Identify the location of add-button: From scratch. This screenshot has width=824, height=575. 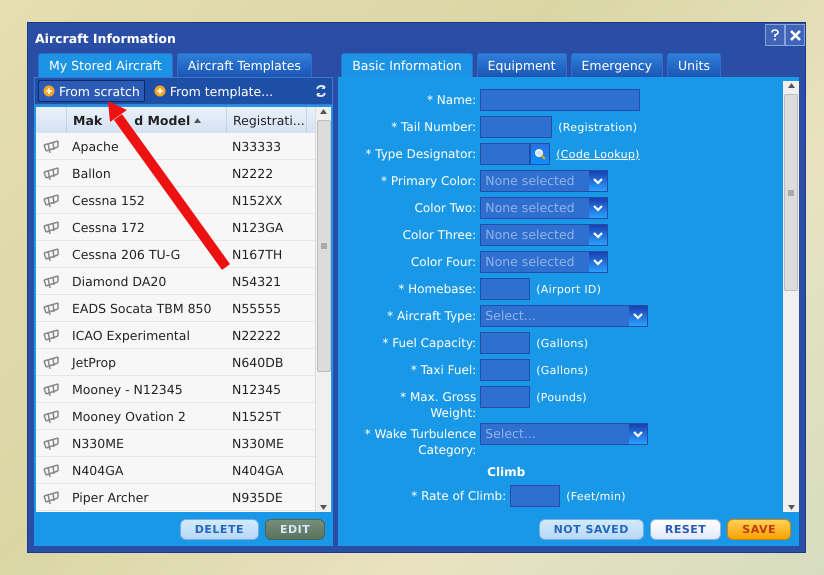
(91, 91).